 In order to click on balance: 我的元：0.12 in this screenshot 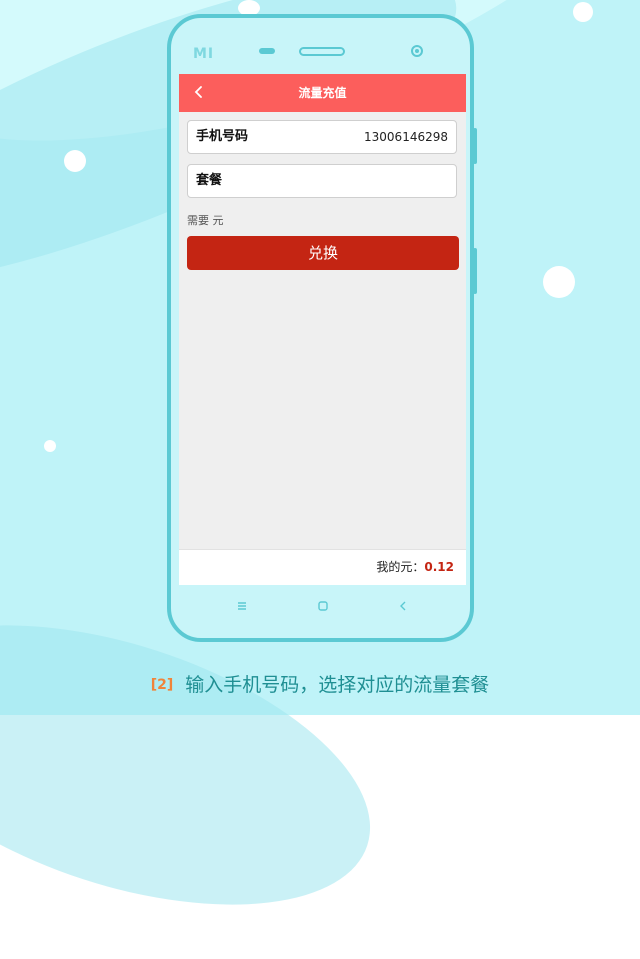, I will do `click(415, 567)`.